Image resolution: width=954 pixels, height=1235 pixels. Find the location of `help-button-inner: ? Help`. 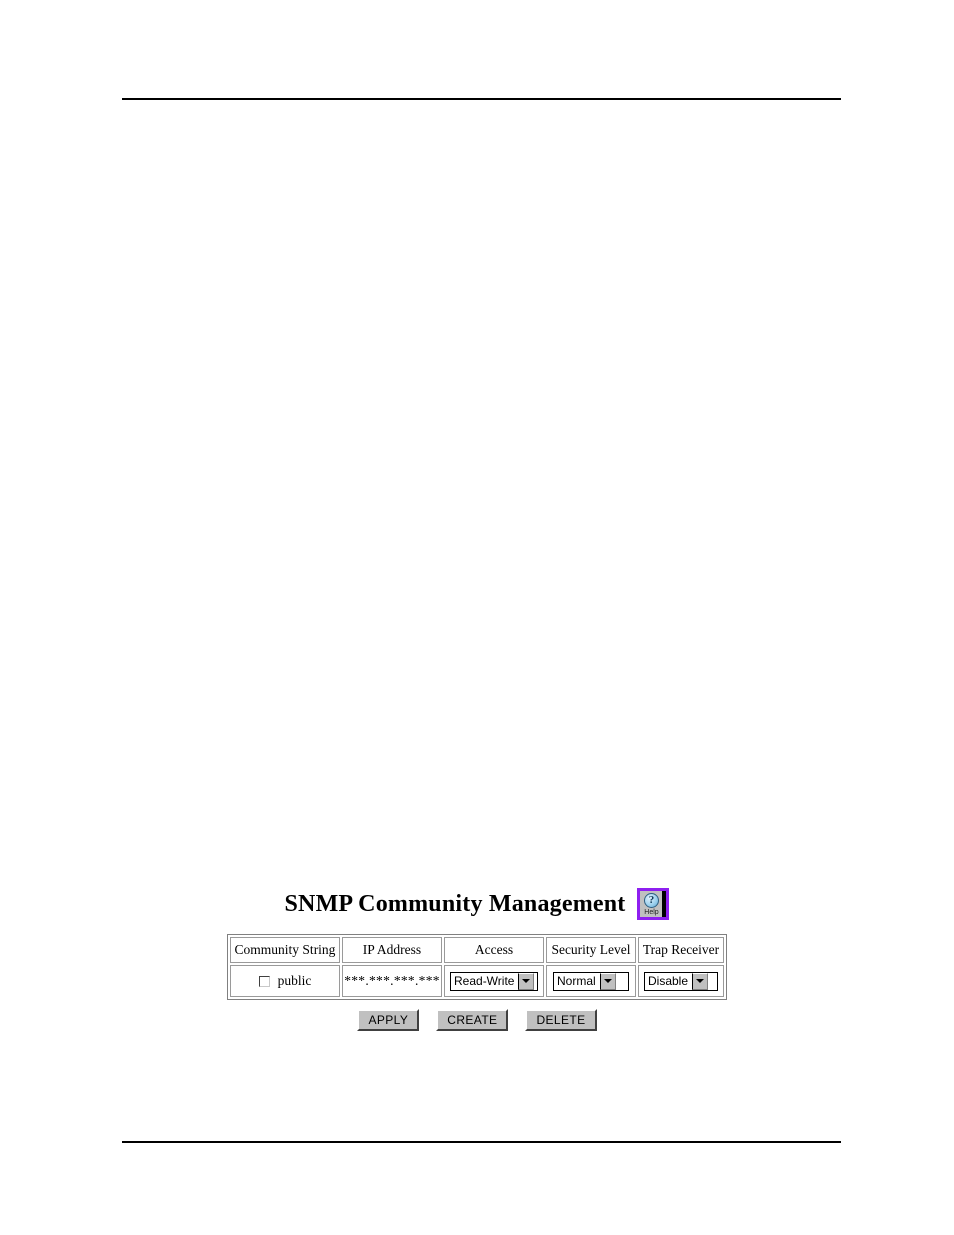

help-button-inner: ? Help is located at coordinates (651, 904).